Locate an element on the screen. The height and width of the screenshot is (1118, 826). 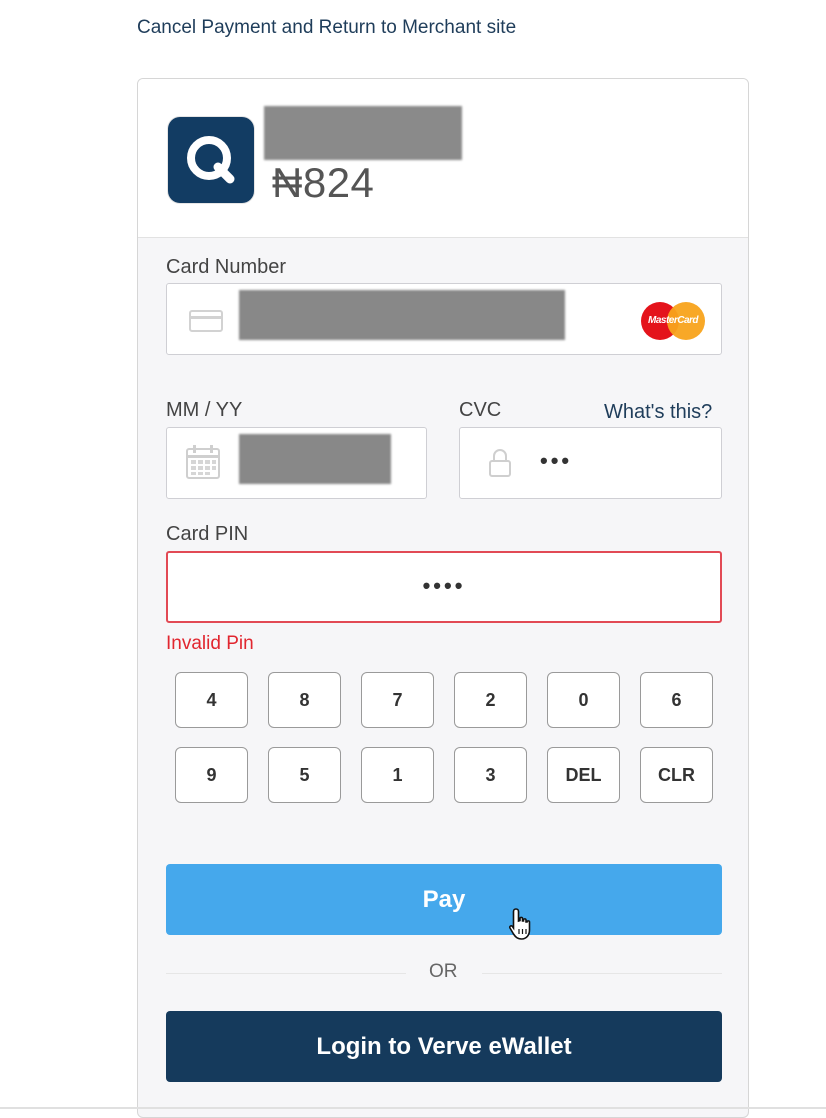
cvc-masked-value: ••• is located at coordinates (556, 460).